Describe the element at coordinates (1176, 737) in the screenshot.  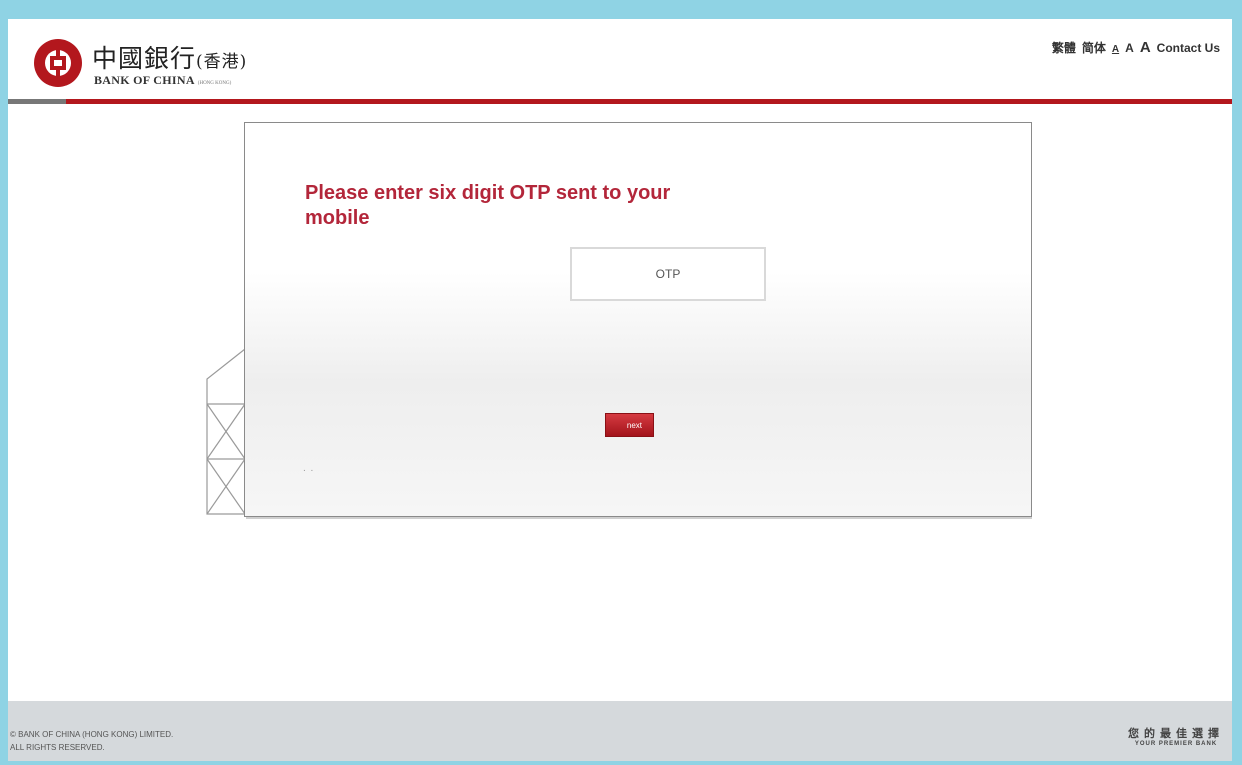
I see `slogan: 您的最佳選擇 YOUR PREMIER BANK` at that location.